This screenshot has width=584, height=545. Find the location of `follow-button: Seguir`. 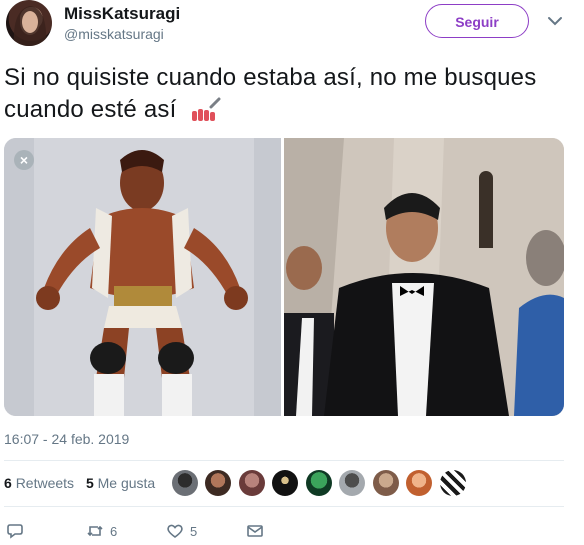

follow-button: Seguir is located at coordinates (477, 21).